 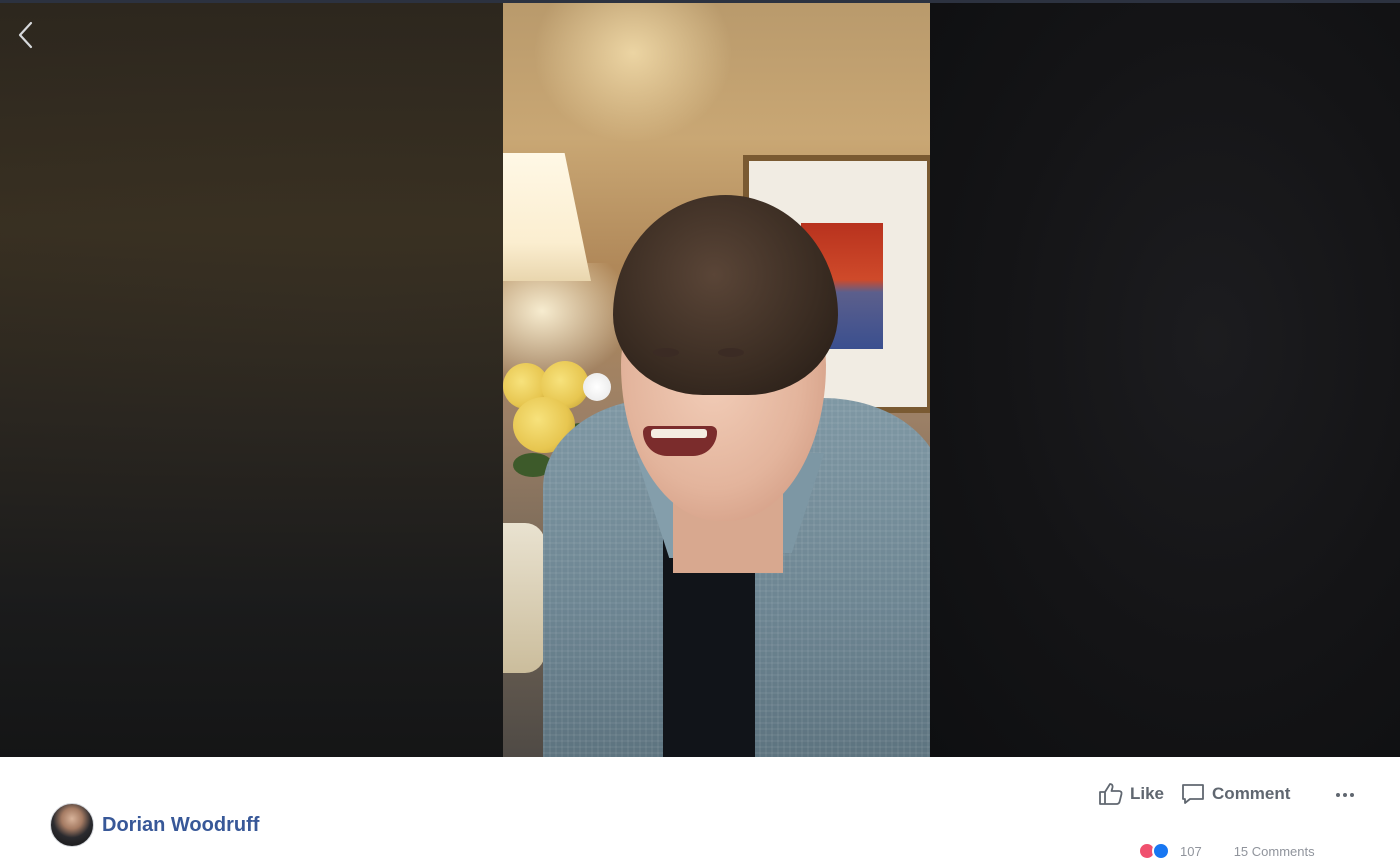 I want to click on comment-label: Comment, so click(x=1251, y=793).